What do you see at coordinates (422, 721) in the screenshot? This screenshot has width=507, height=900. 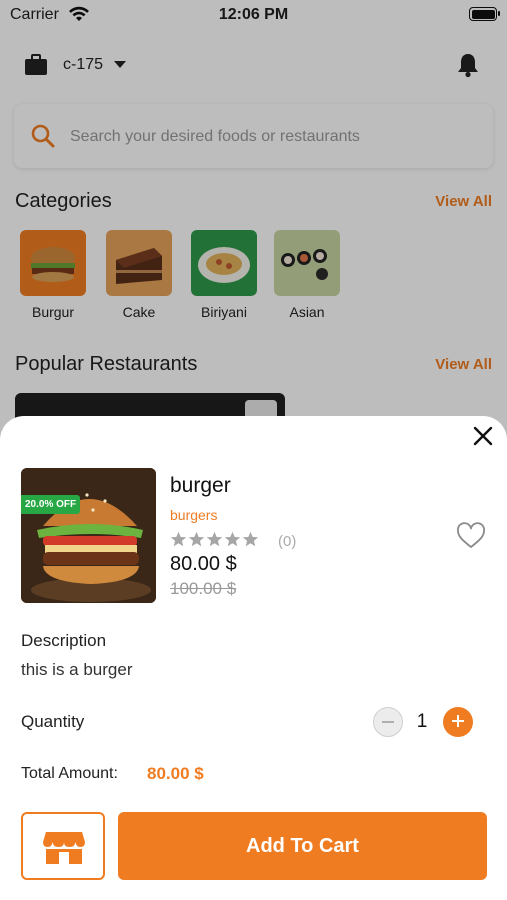 I see `quantity-value: 1` at bounding box center [422, 721].